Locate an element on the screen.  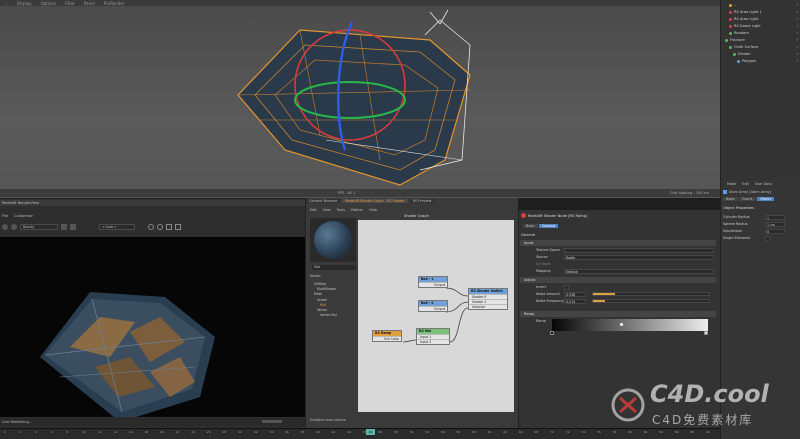
object-item: Random ✓ is located at coordinates (760, 33).